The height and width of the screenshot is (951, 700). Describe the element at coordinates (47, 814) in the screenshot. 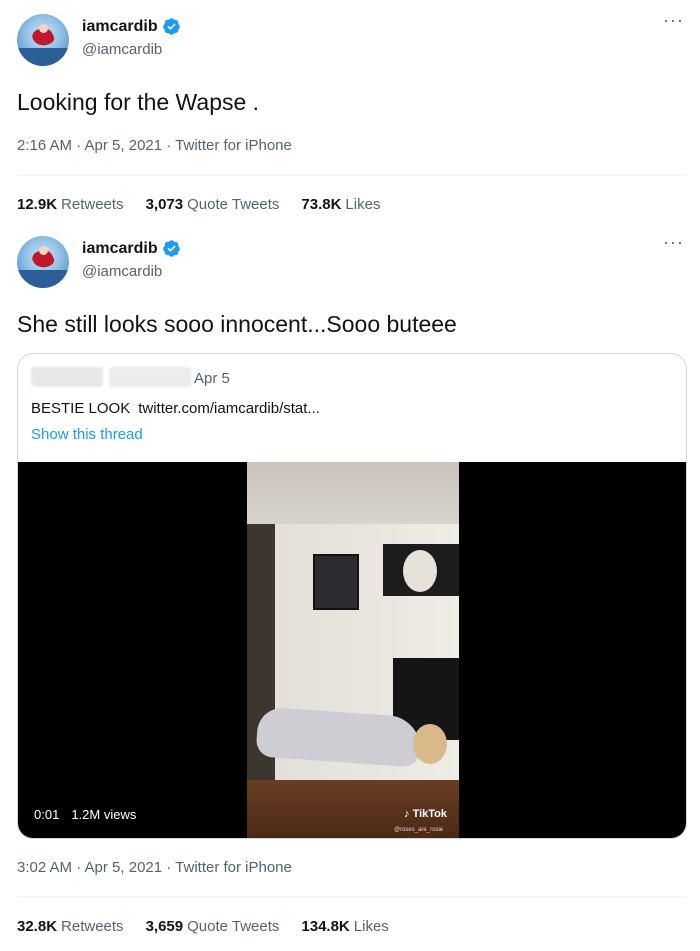

I see `video-time: 0:01` at that location.